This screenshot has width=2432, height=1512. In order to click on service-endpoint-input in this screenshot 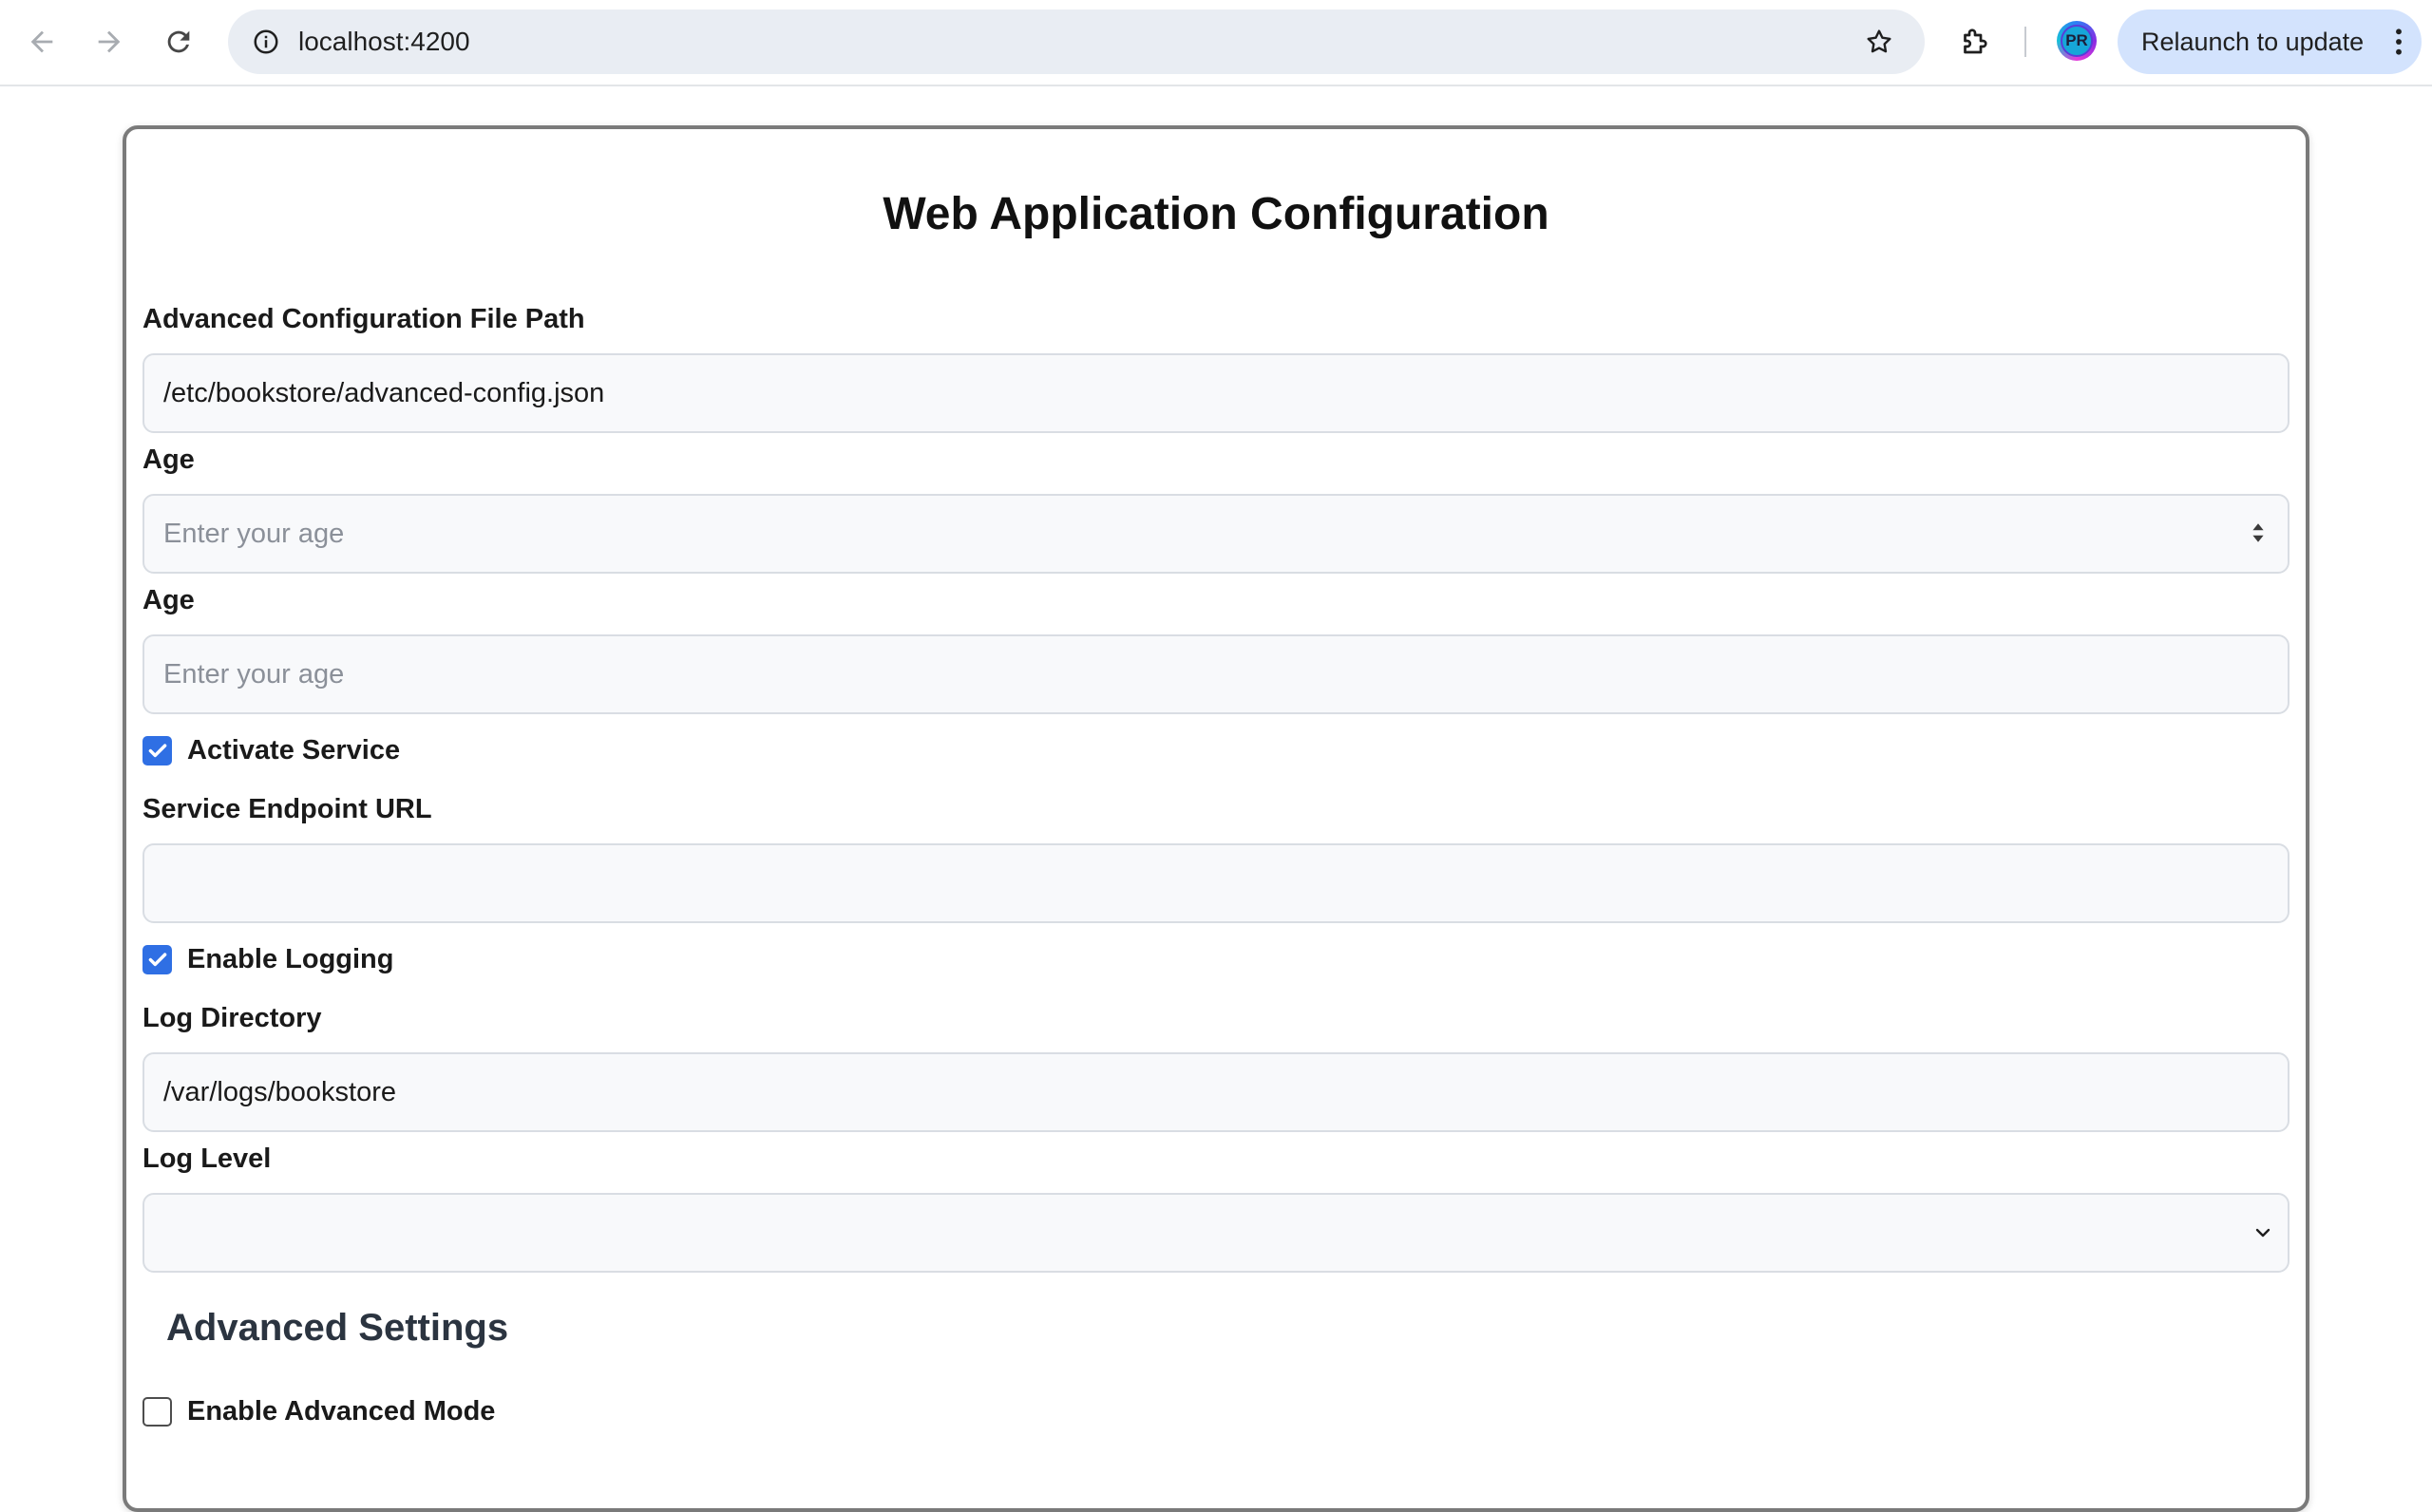, I will do `click(1216, 883)`.